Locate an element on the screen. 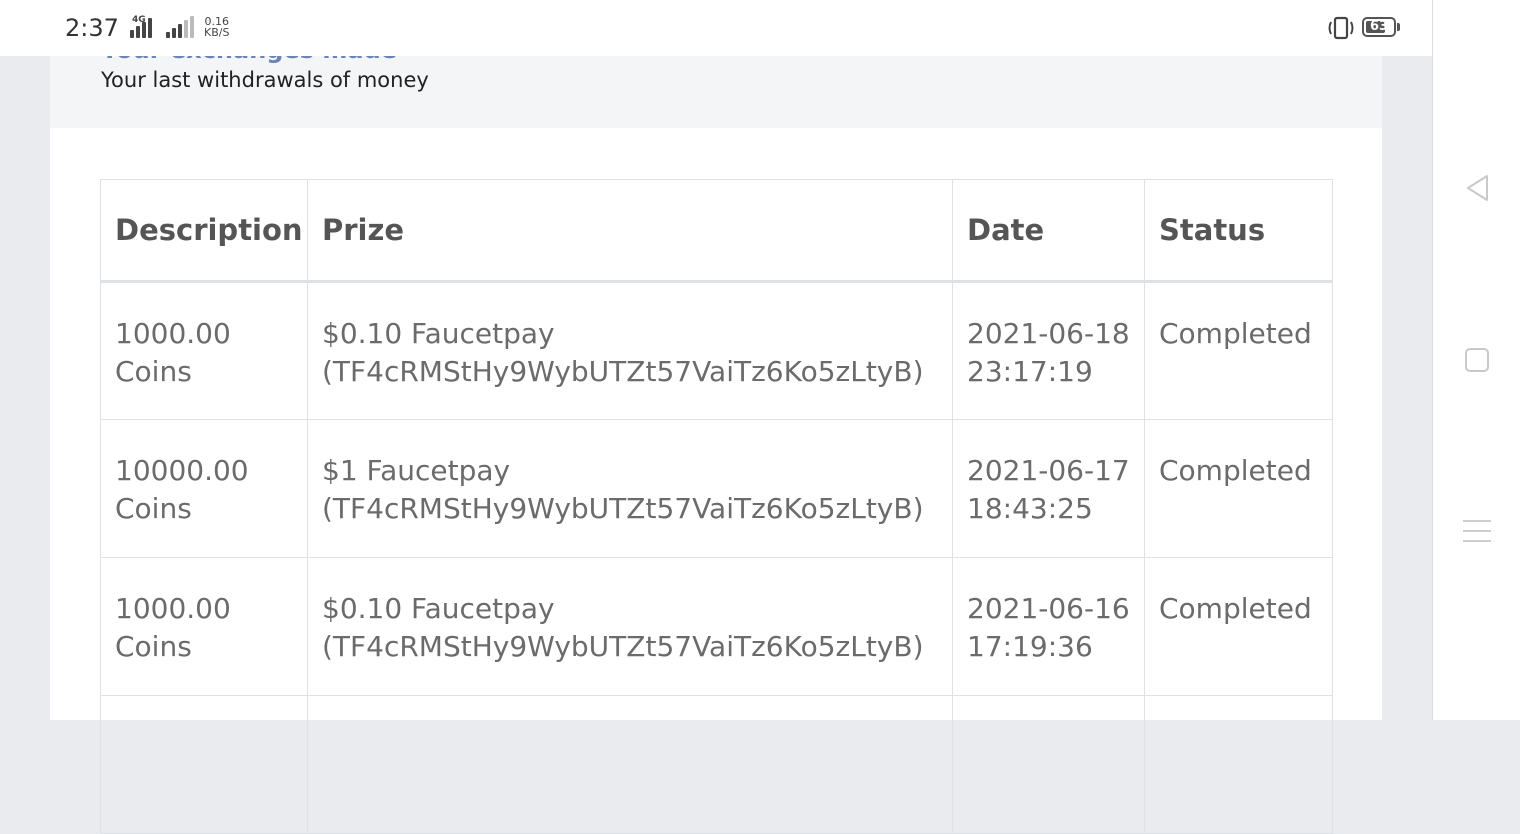 This screenshot has height=834, width=1520. vibrate-icon is located at coordinates (1341, 28).